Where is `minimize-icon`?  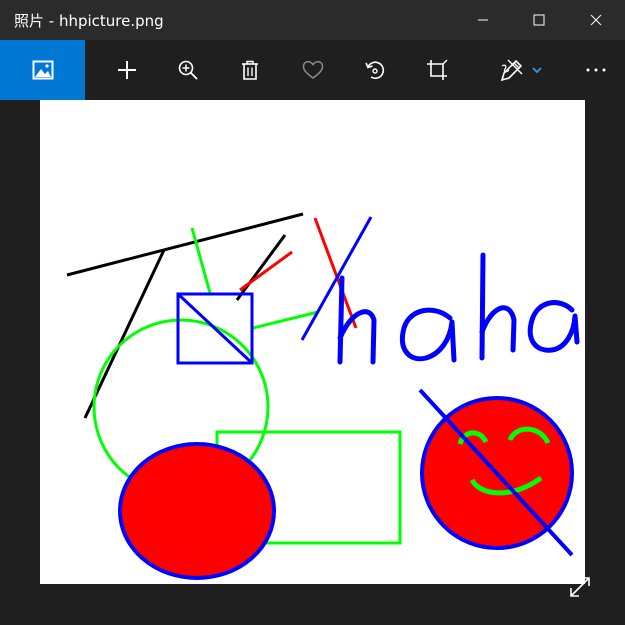
minimize-icon is located at coordinates (483, 20).